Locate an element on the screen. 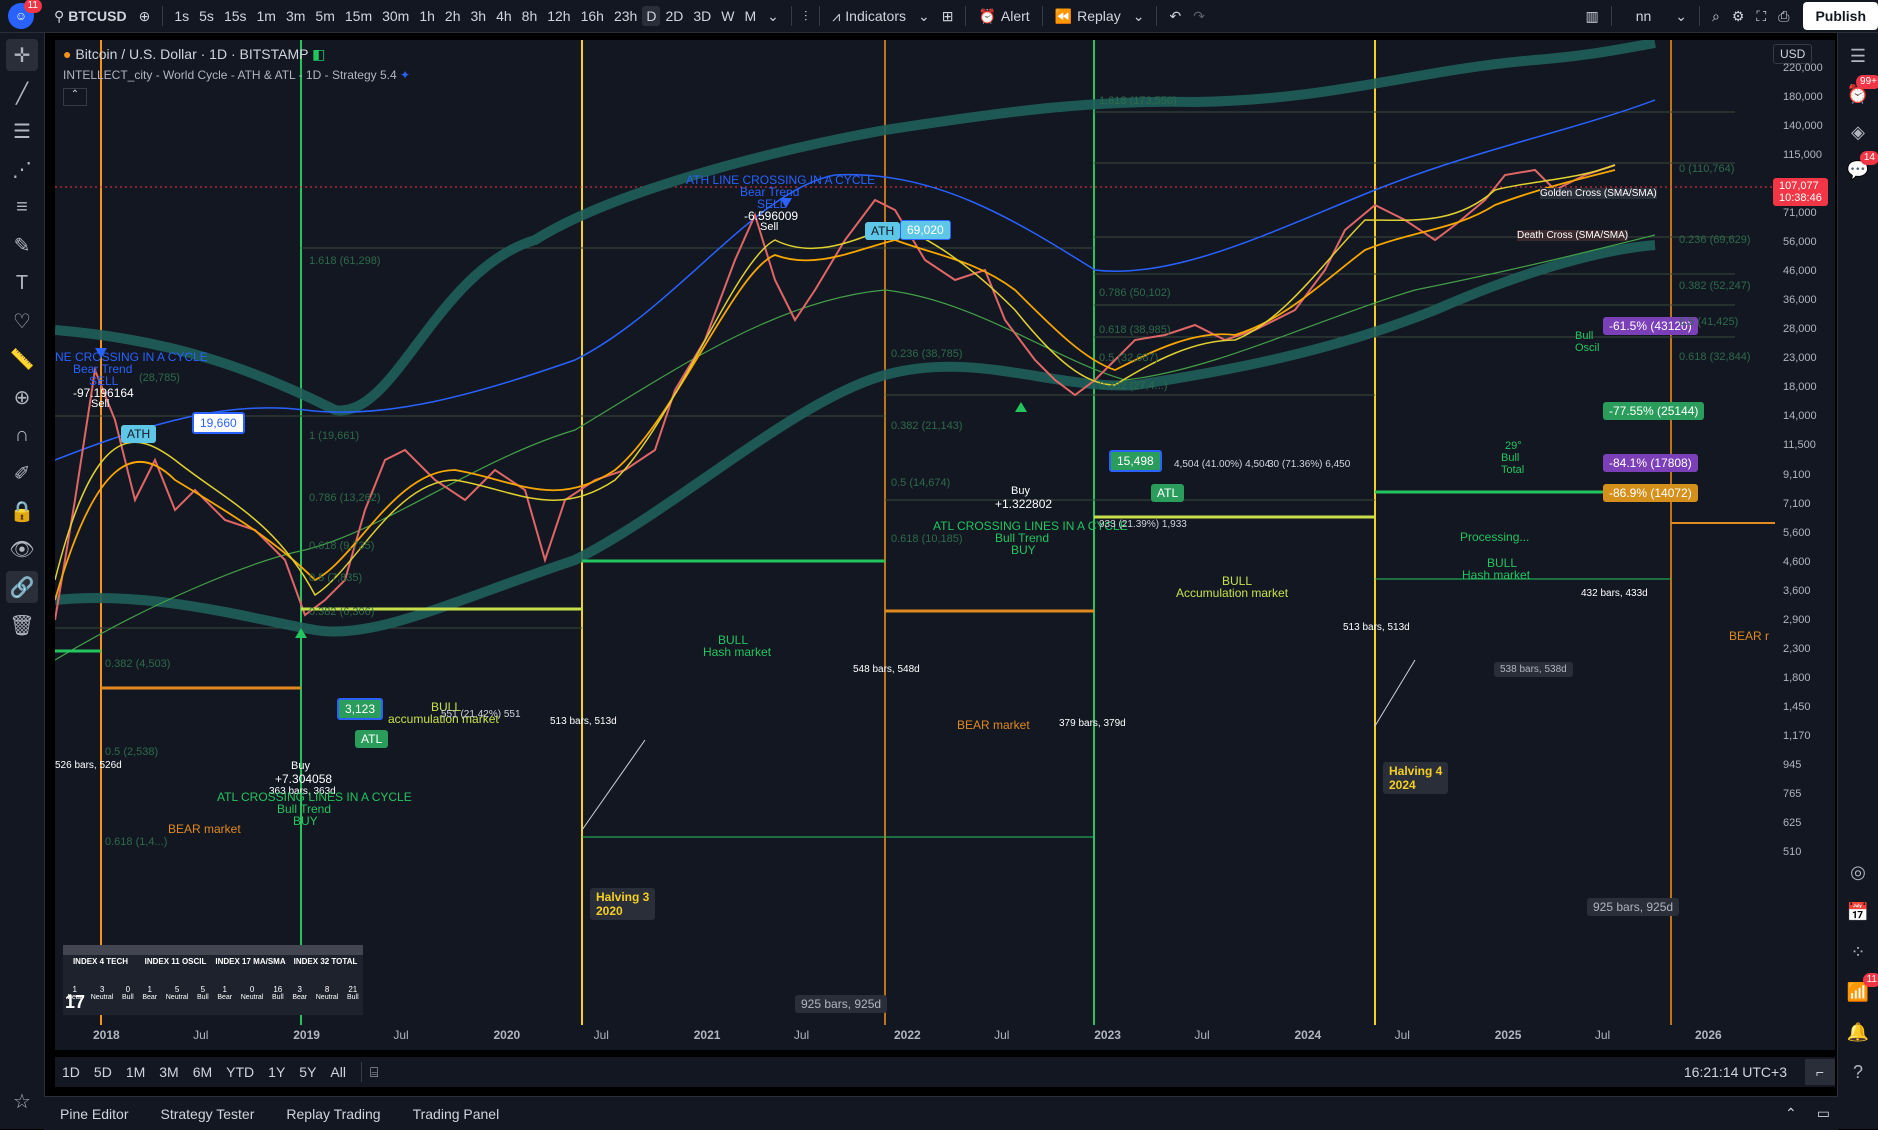 This screenshot has height=1130, width=1878. range-1Y: 1Y is located at coordinates (276, 1072).